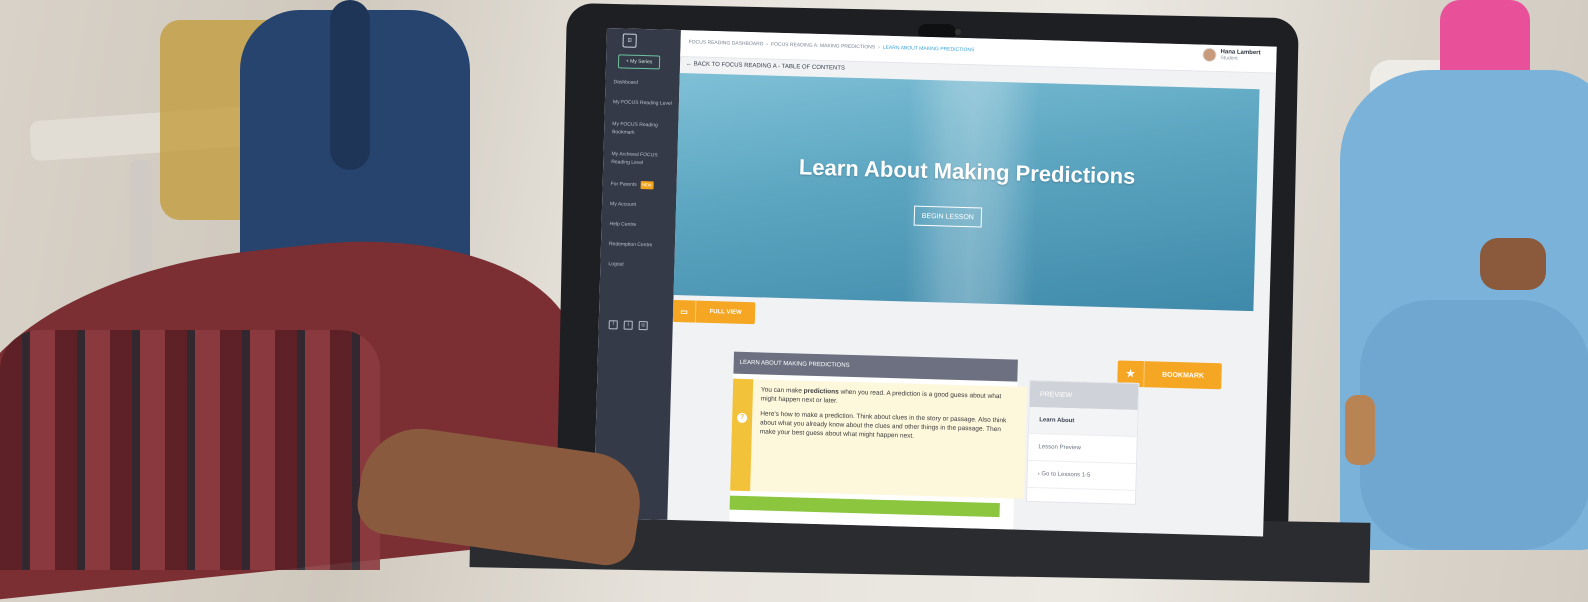 The image size is (1588, 602). Describe the element at coordinates (639, 265) in the screenshot. I see `sidebar-item-logout: Logout` at that location.